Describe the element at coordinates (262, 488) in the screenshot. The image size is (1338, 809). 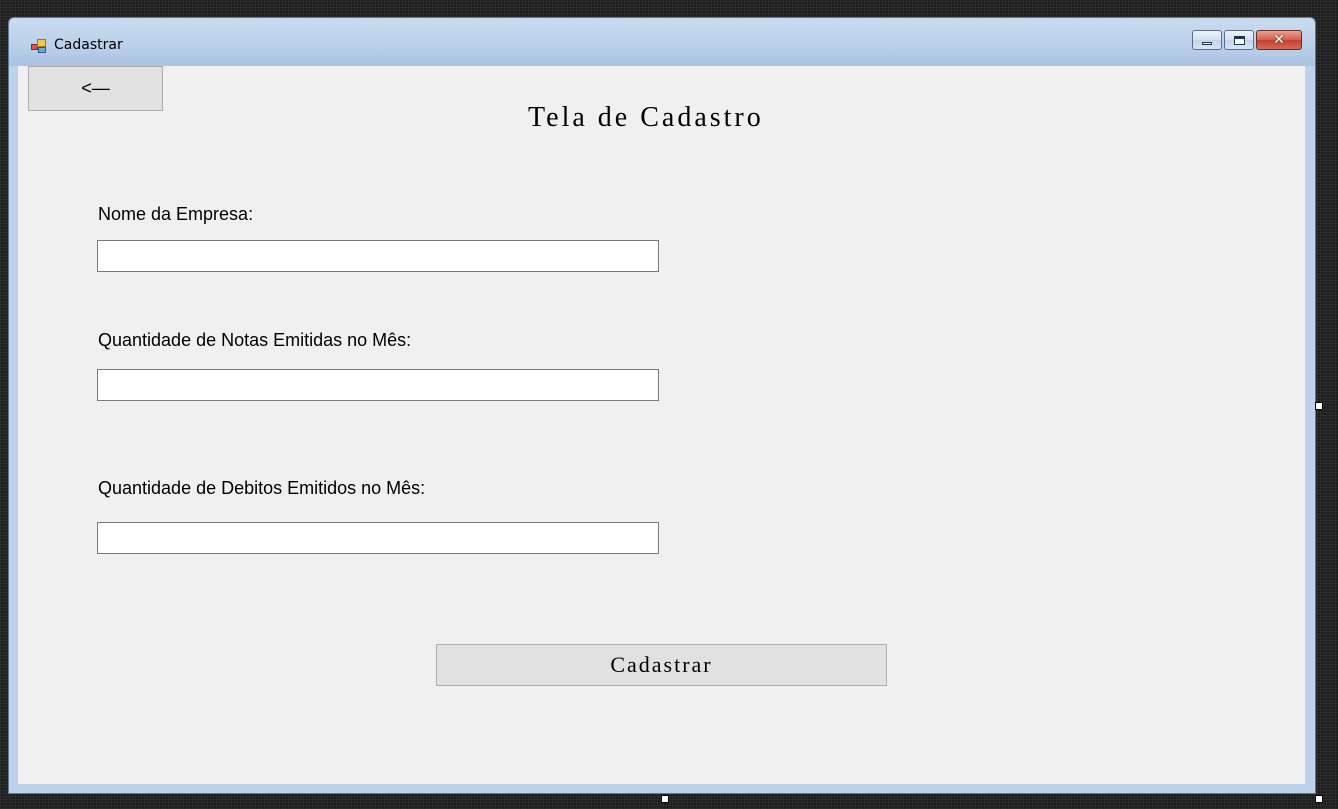
I see `debits-count-label: Quantidade de Debitos Emitidos no Mês:` at that location.